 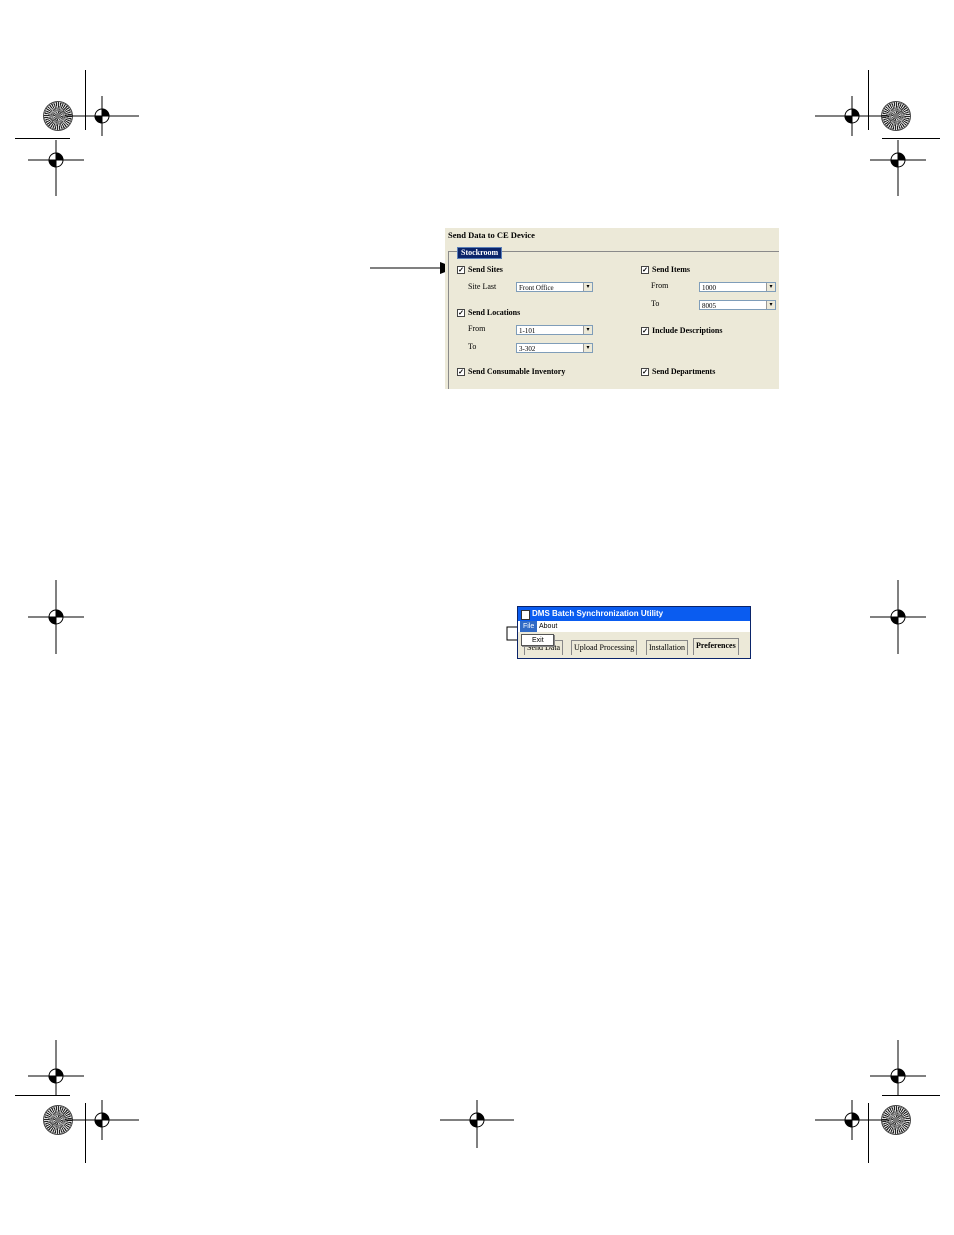 I want to click on send-items-label: Send Items, so click(x=671, y=269).